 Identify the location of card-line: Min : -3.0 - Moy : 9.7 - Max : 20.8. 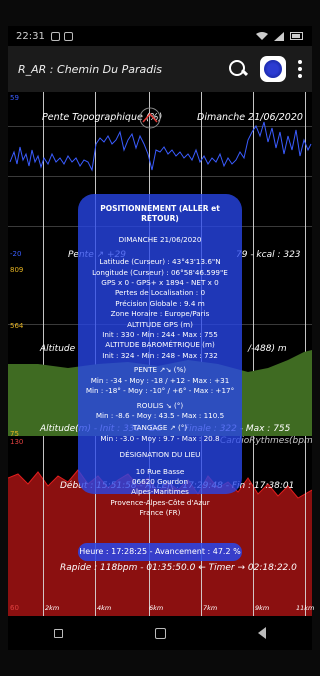
(160, 438).